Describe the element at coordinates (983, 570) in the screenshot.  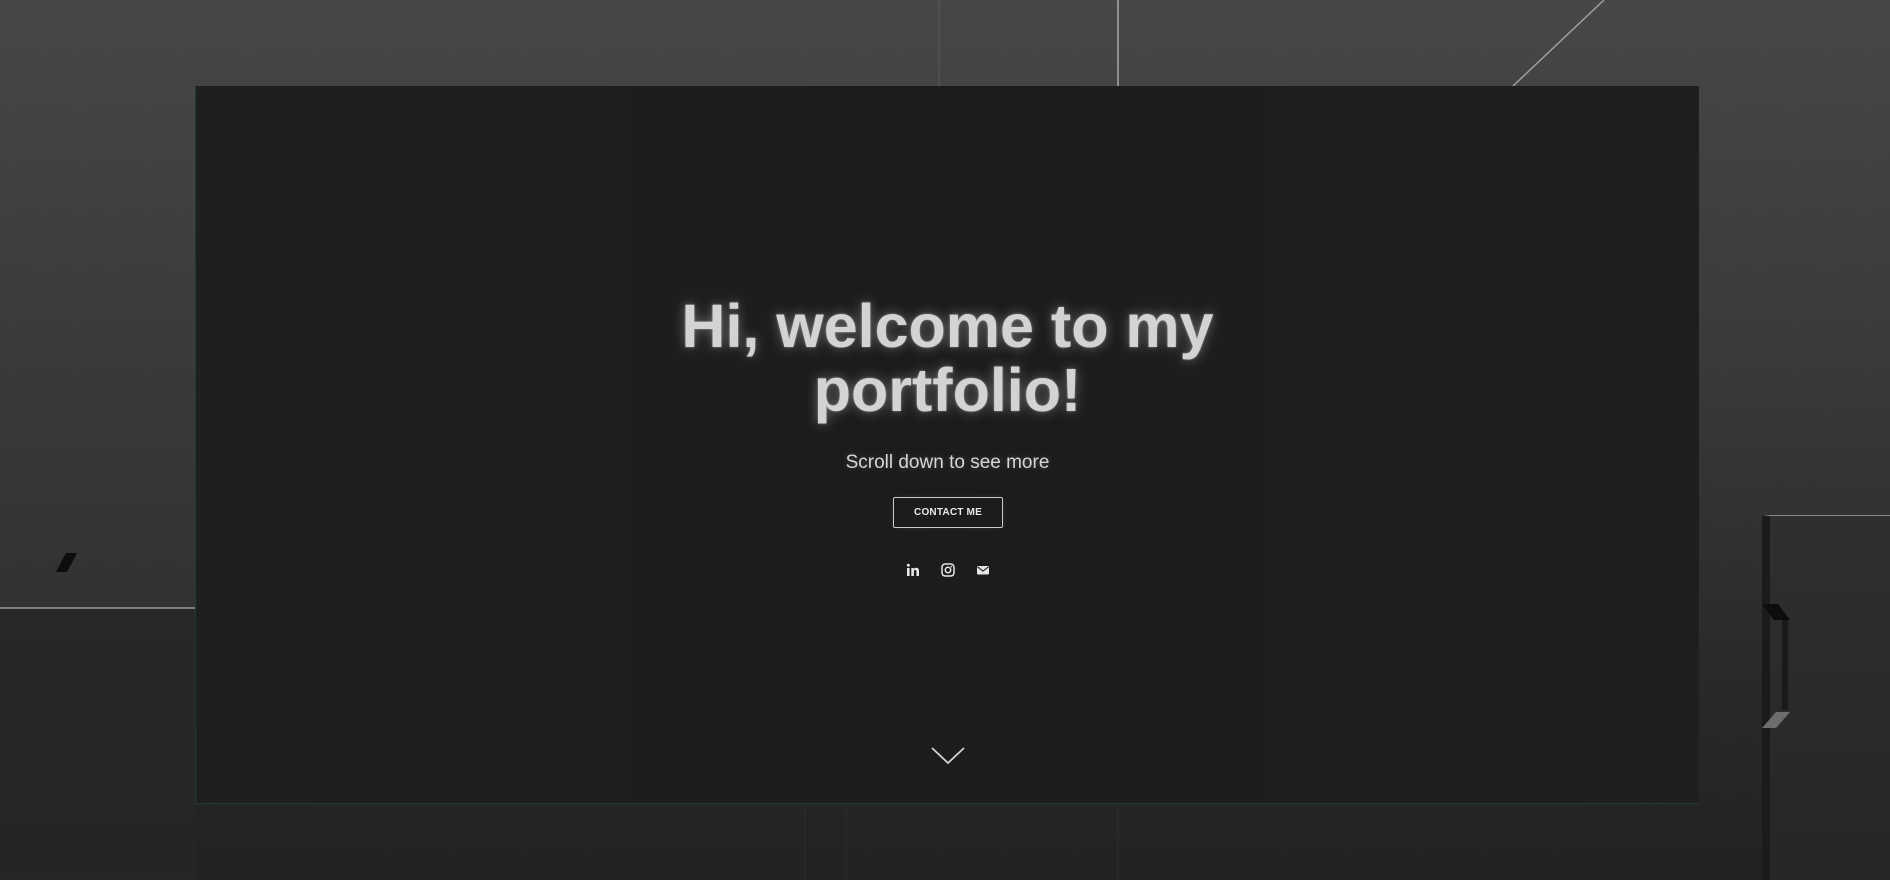
I see `email-icon` at that location.